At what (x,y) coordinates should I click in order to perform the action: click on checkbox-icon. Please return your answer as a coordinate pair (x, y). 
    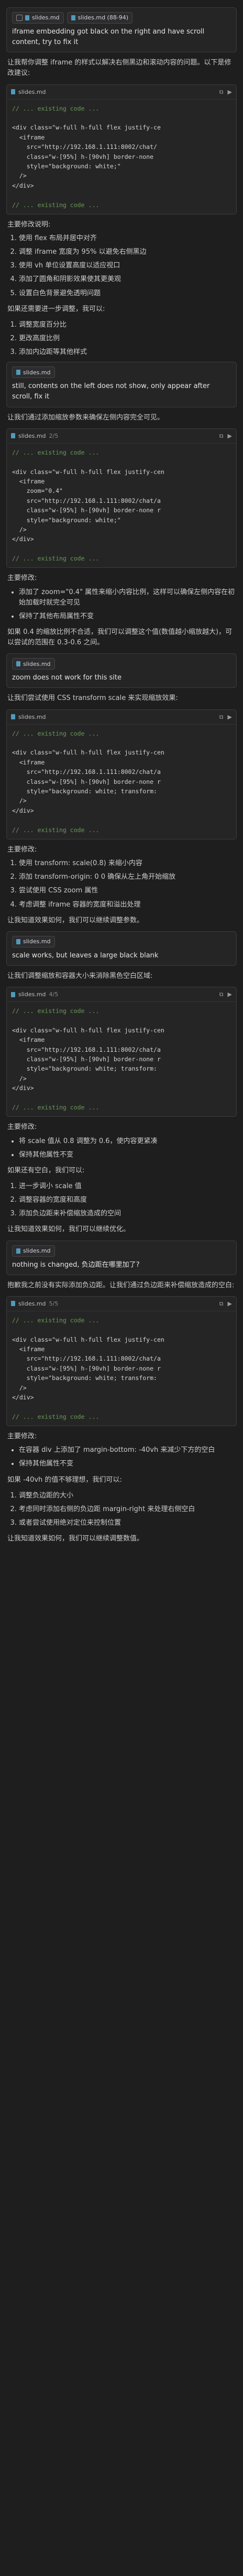
    Looking at the image, I should click on (19, 18).